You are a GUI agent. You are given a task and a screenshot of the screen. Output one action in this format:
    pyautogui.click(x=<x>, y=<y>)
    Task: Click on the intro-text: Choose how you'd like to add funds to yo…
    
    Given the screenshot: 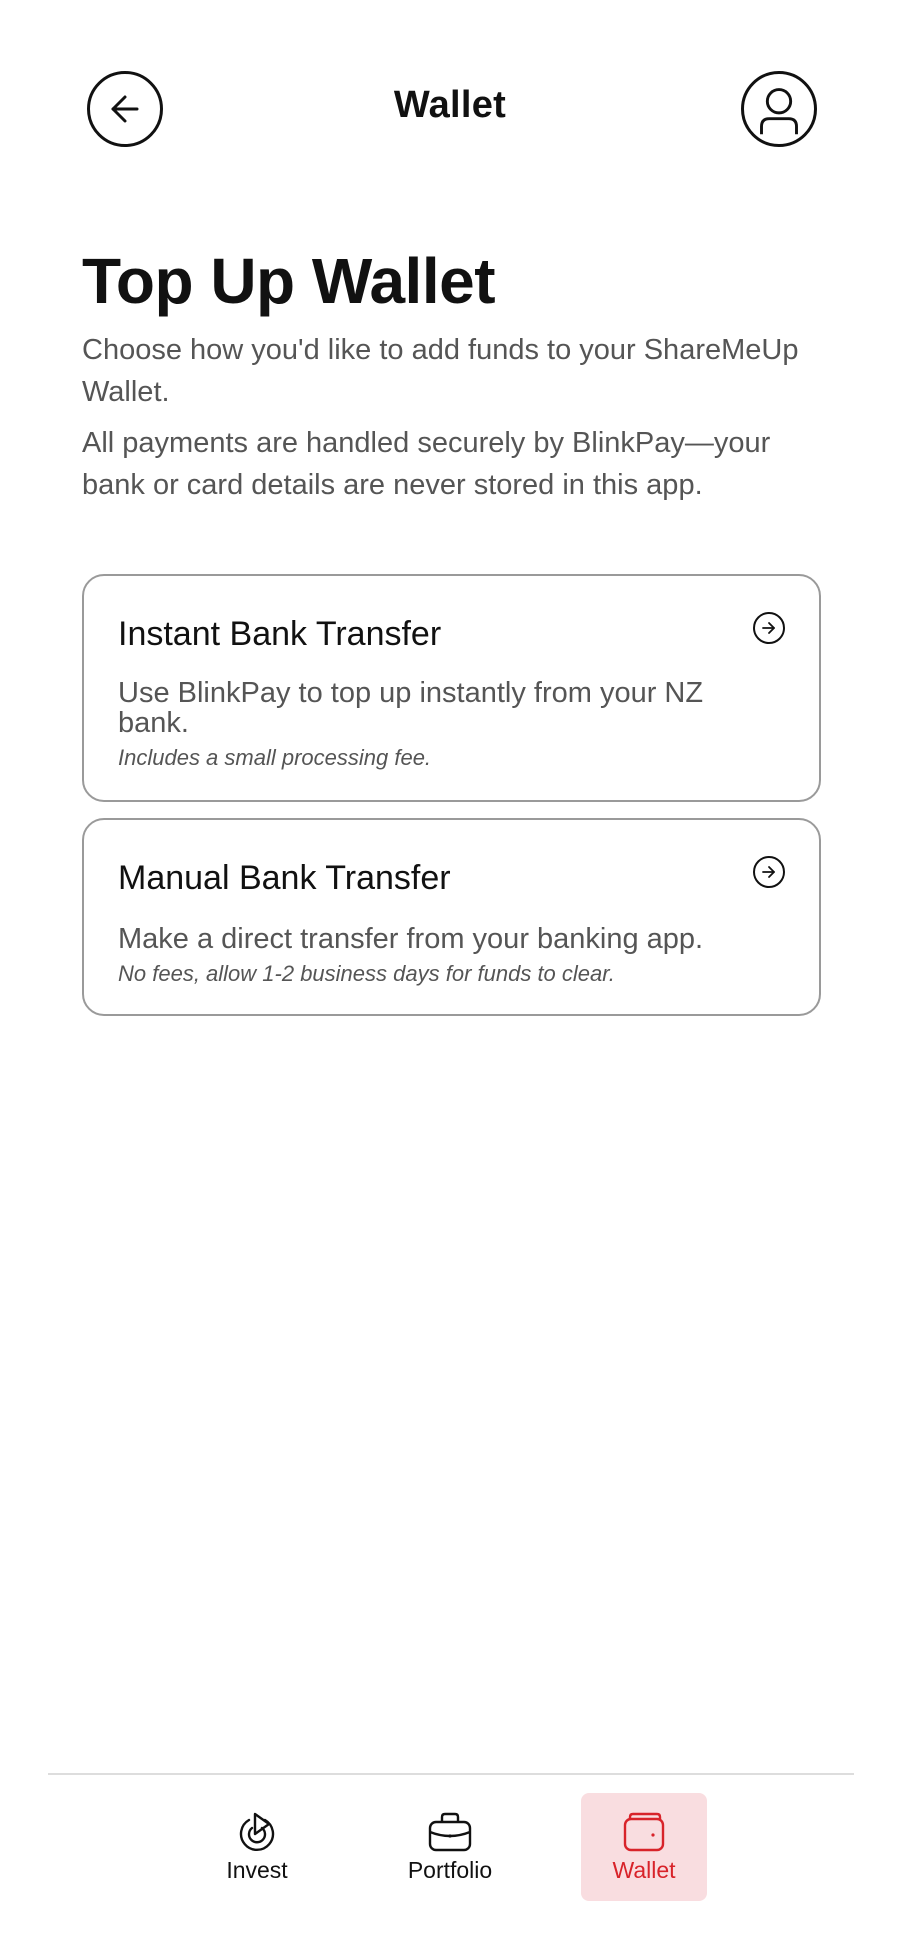 What is the action you would take?
    pyautogui.click(x=440, y=371)
    